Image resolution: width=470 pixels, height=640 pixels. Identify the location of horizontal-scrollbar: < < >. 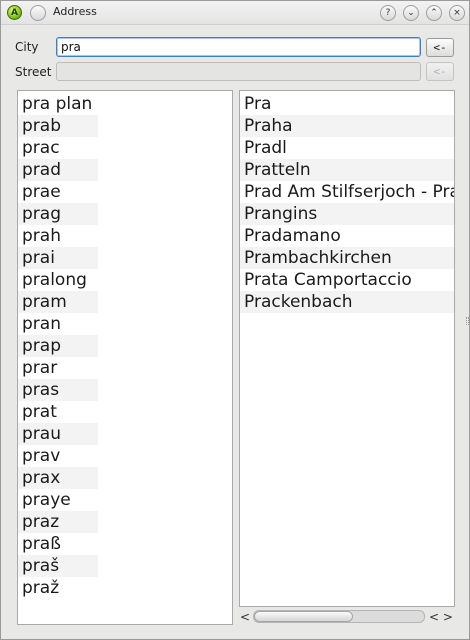
(346, 616).